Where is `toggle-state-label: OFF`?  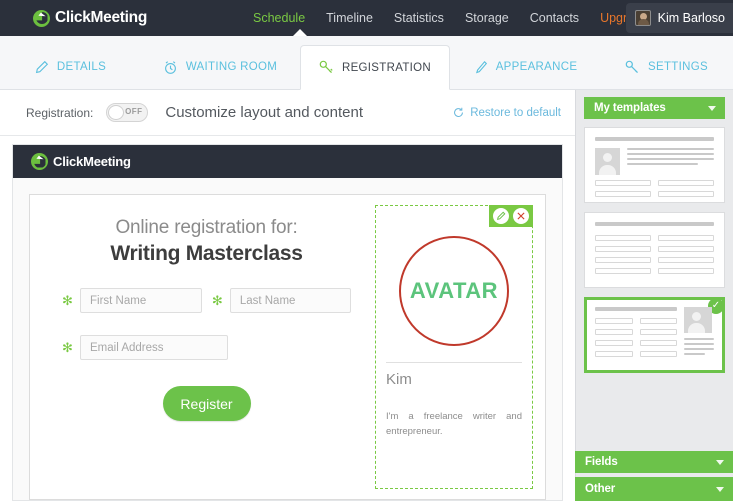 toggle-state-label: OFF is located at coordinates (134, 111).